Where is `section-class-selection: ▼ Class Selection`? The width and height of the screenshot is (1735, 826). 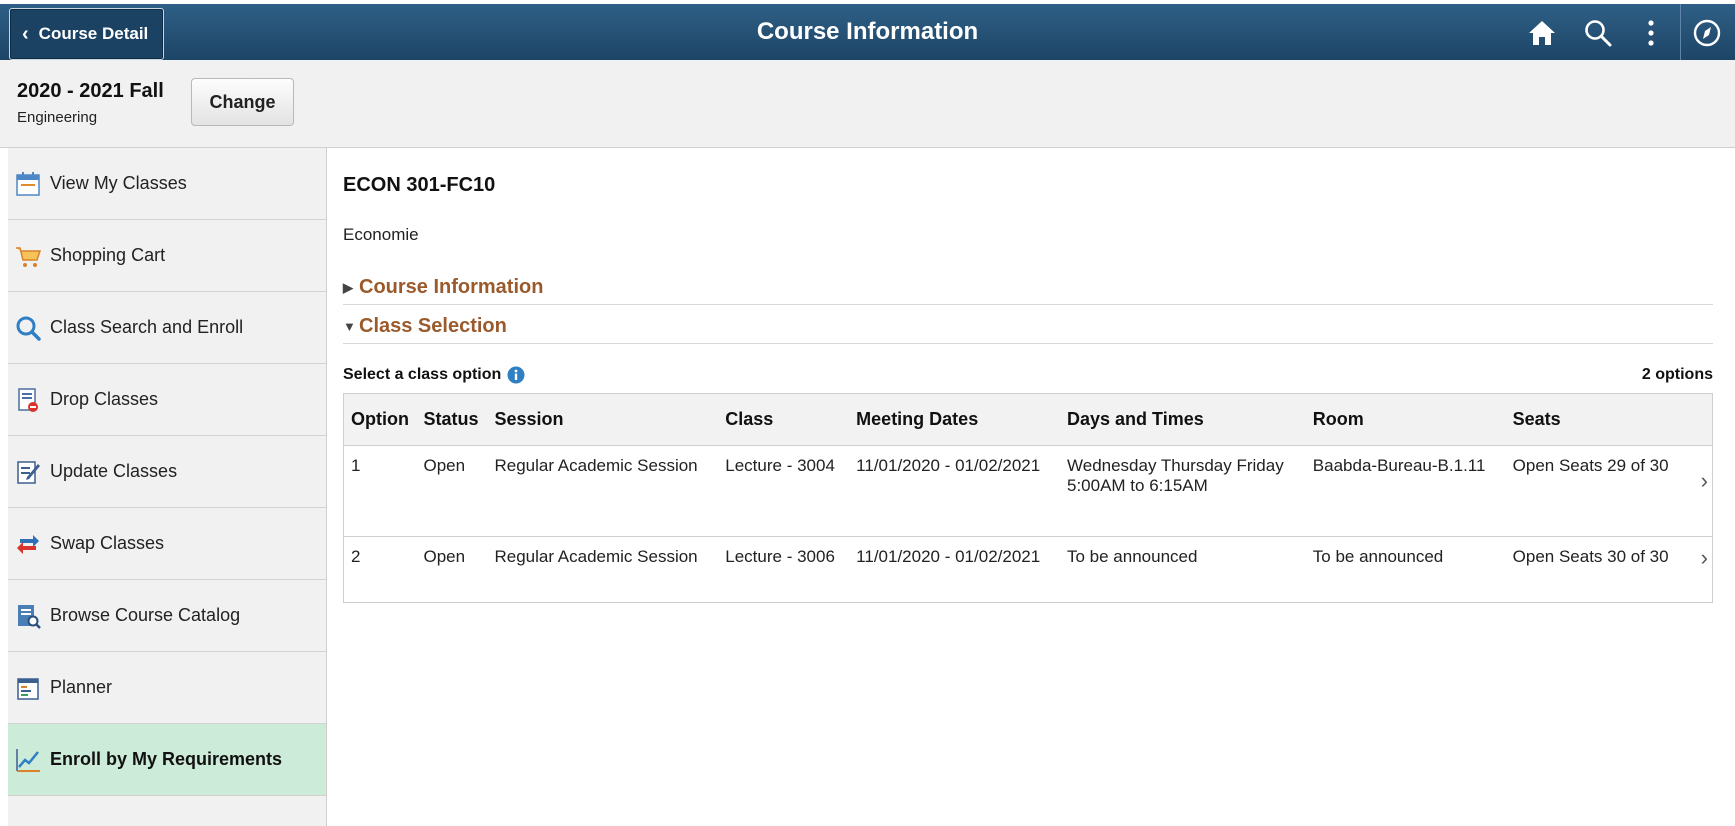
section-class-selection: ▼ Class Selection is located at coordinates (1028, 327).